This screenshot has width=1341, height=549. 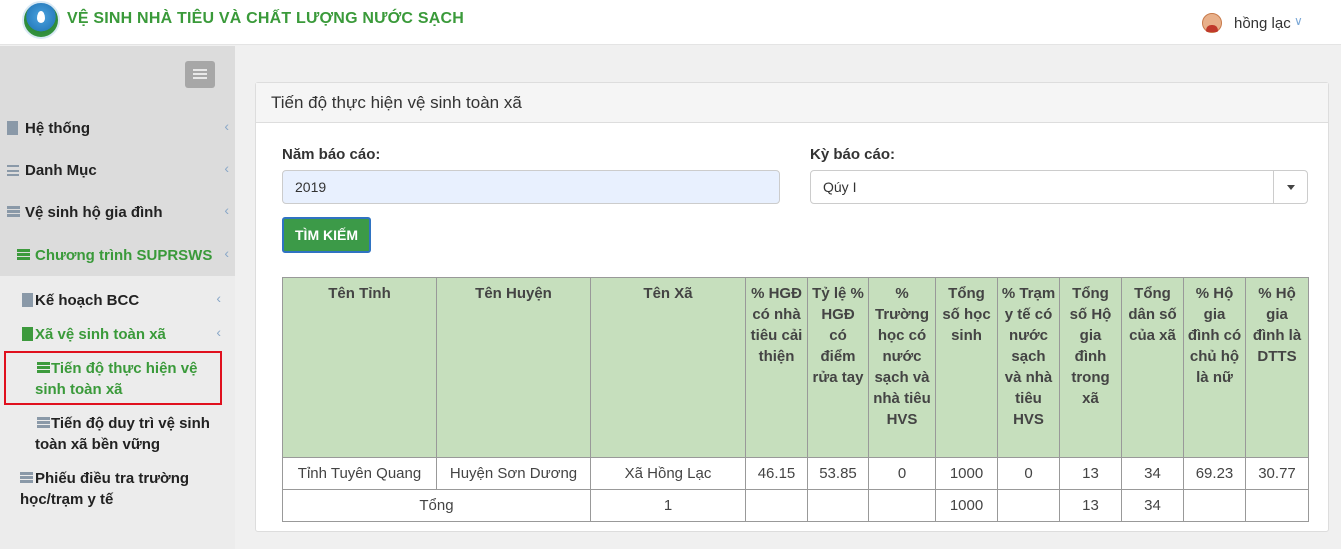 I want to click on sidebar-item-ke-hoach-bcc: Kế hoạch BCC ‹, so click(x=117, y=301).